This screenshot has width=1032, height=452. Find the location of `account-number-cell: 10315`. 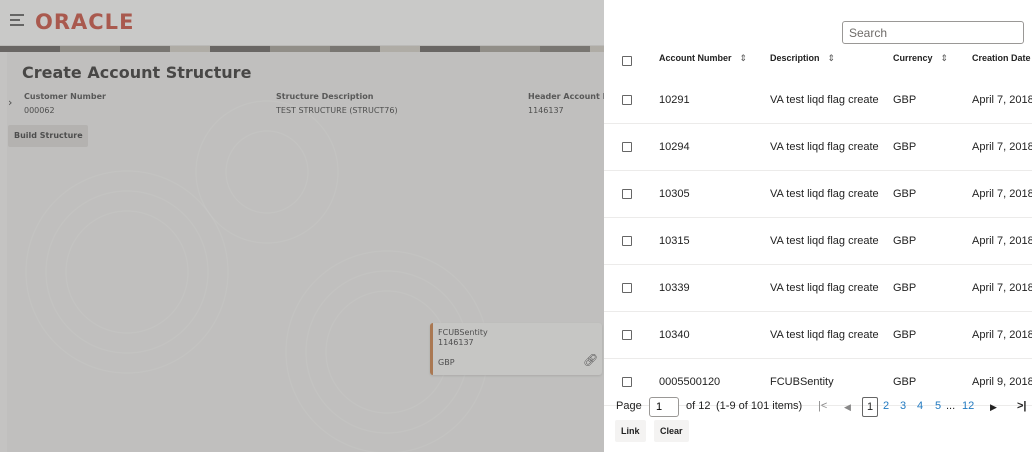

account-number-cell: 10315 is located at coordinates (674, 241).